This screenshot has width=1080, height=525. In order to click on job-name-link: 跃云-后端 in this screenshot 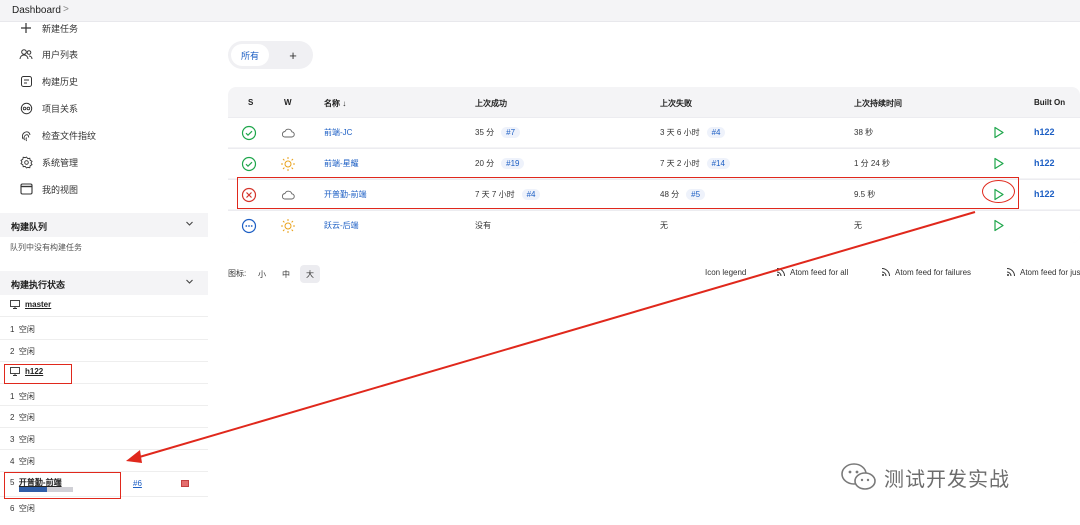, I will do `click(341, 225)`.